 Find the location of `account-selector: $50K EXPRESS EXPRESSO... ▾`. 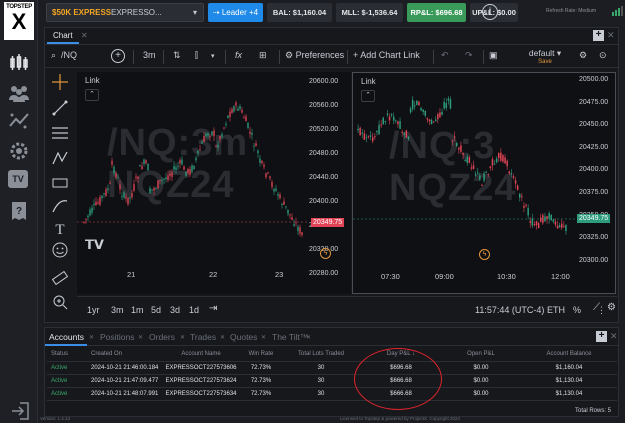

account-selector: $50K EXPRESS EXPRESSO... ▾ is located at coordinates (125, 12).